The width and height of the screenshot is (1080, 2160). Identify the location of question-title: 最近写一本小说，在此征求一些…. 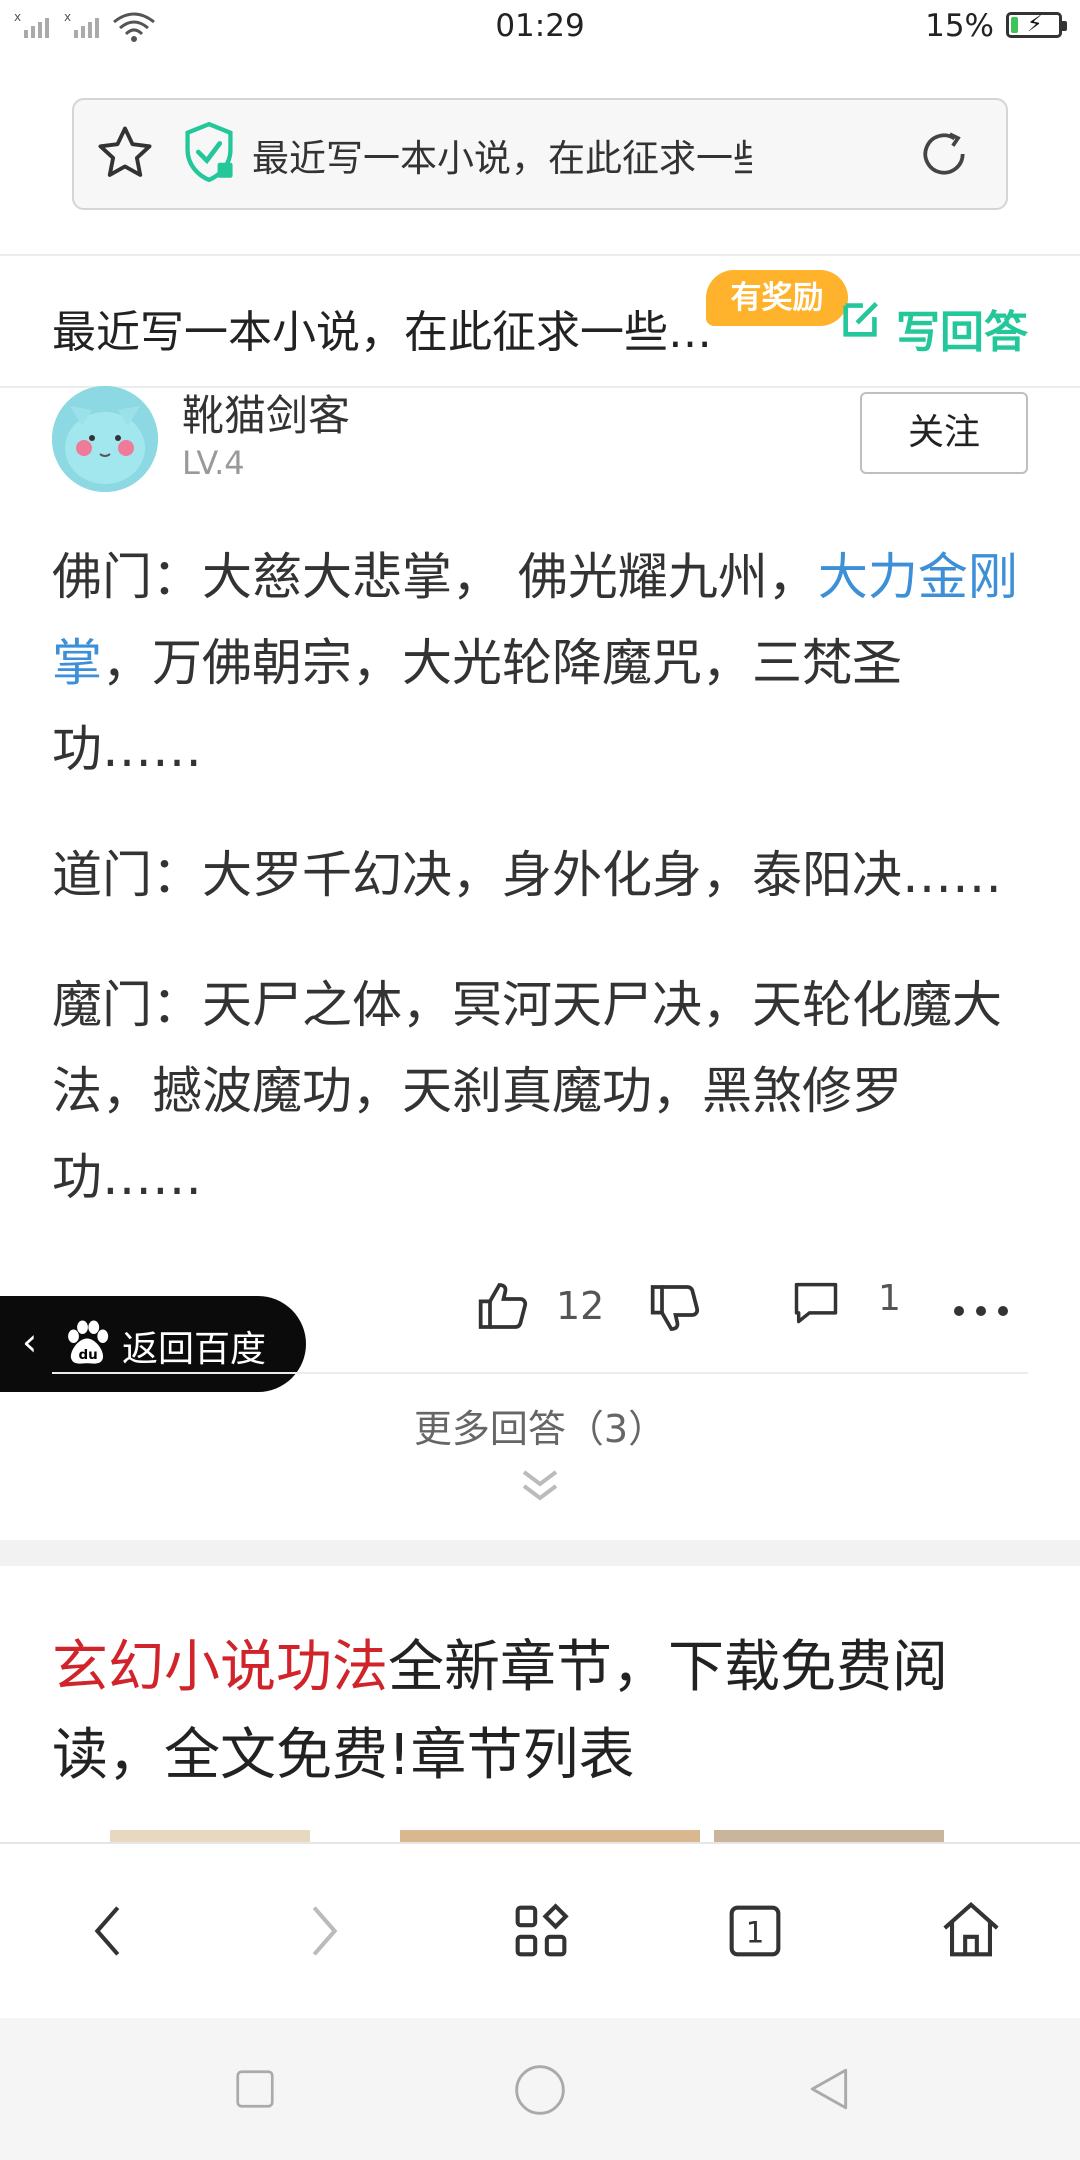
(382, 328).